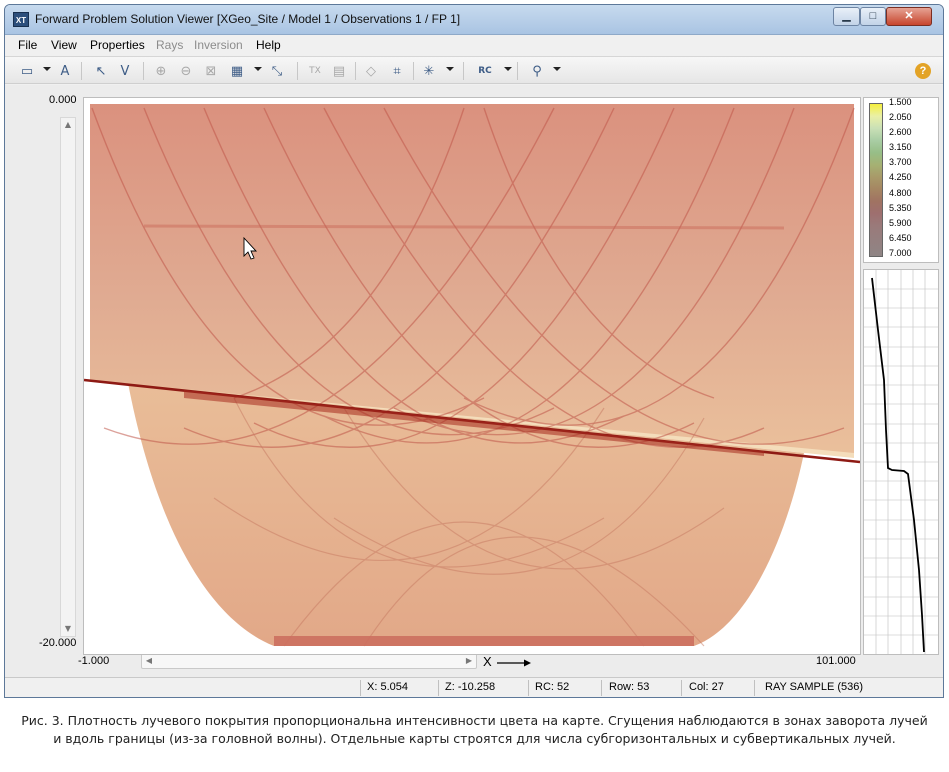 The height and width of the screenshot is (772, 949). I want to click on app-icon: XT, so click(21, 19).